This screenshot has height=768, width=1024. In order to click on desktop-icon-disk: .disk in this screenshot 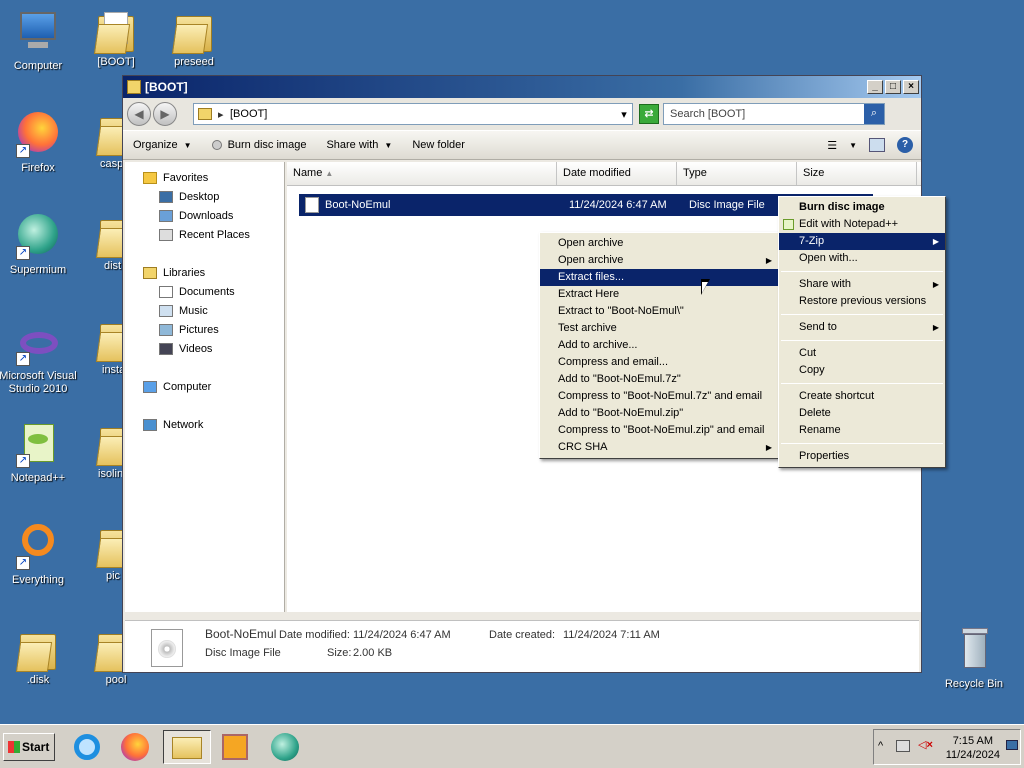, I will do `click(39, 656)`.